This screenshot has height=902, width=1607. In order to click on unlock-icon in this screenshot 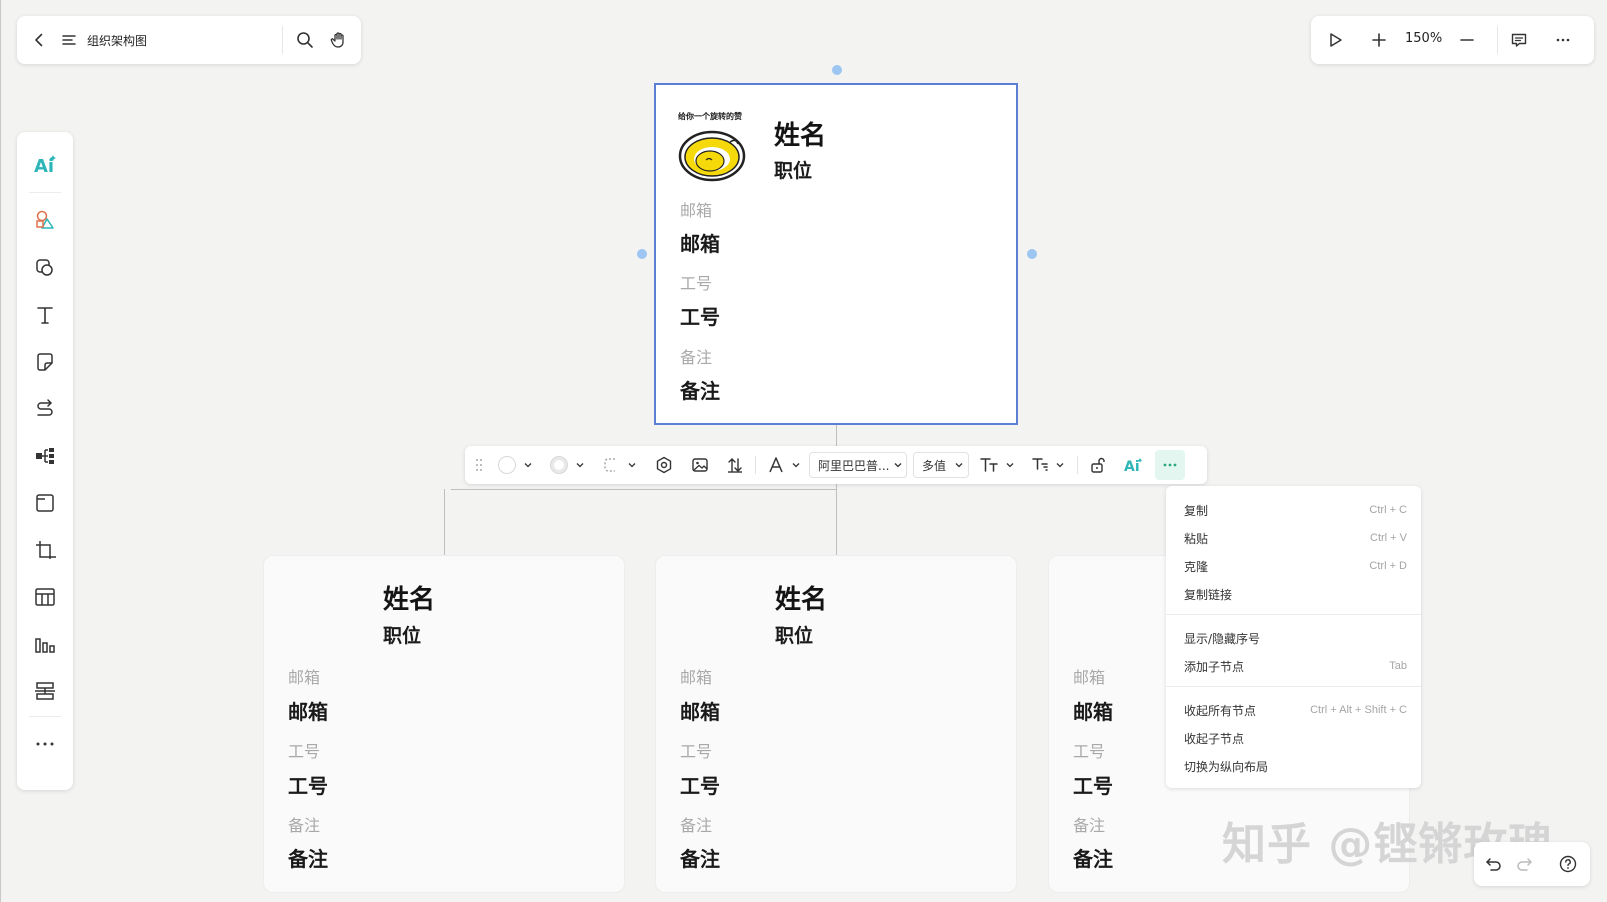, I will do `click(1098, 465)`.